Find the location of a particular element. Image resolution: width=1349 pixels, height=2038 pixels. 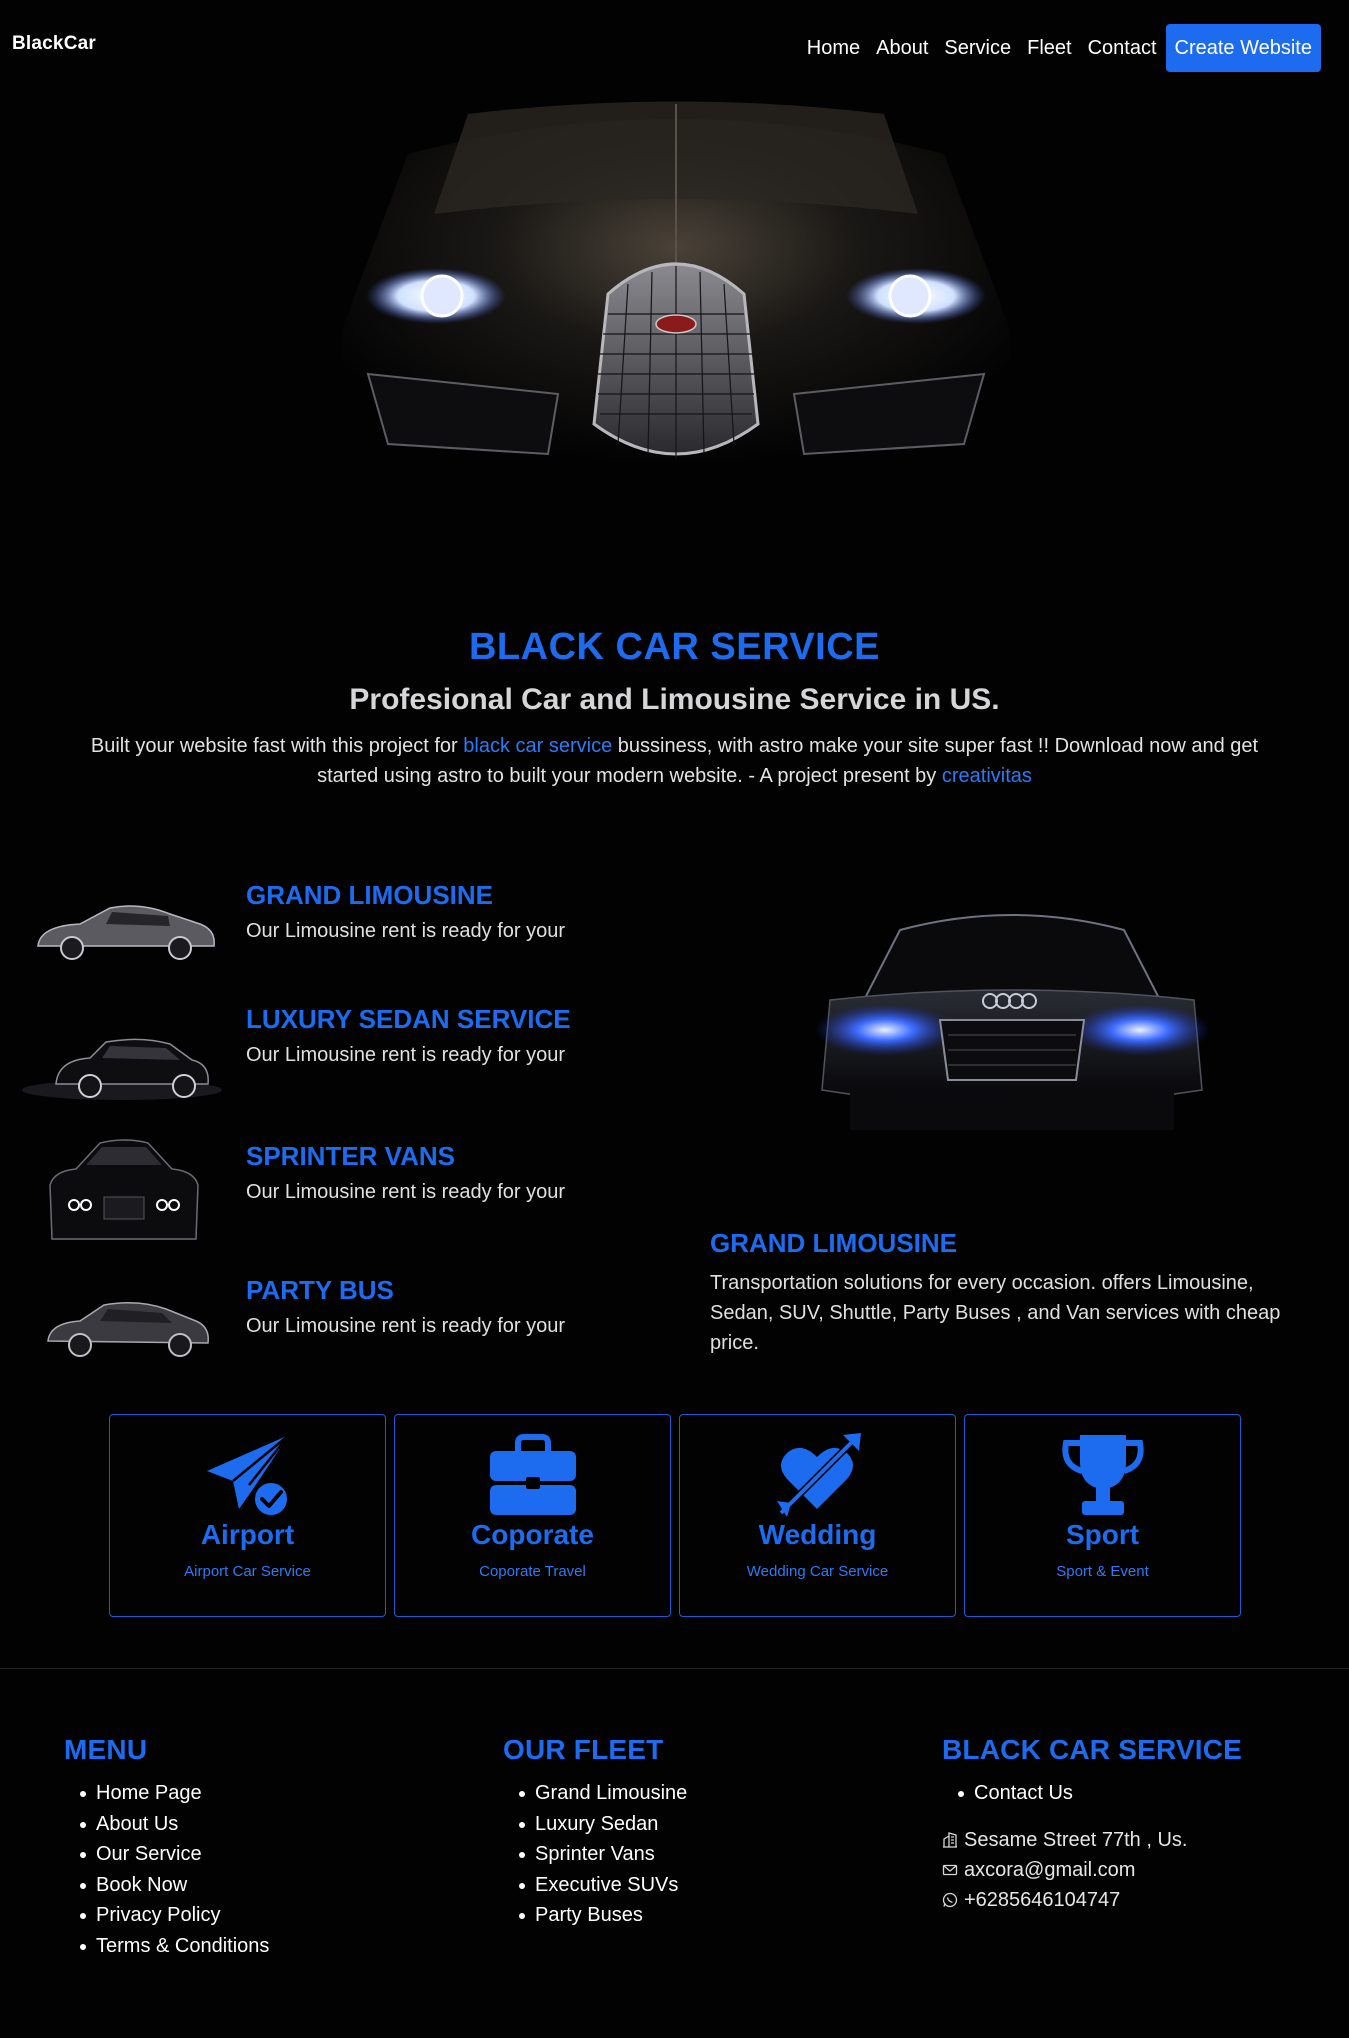

nav-service: Service is located at coordinates (977, 48).